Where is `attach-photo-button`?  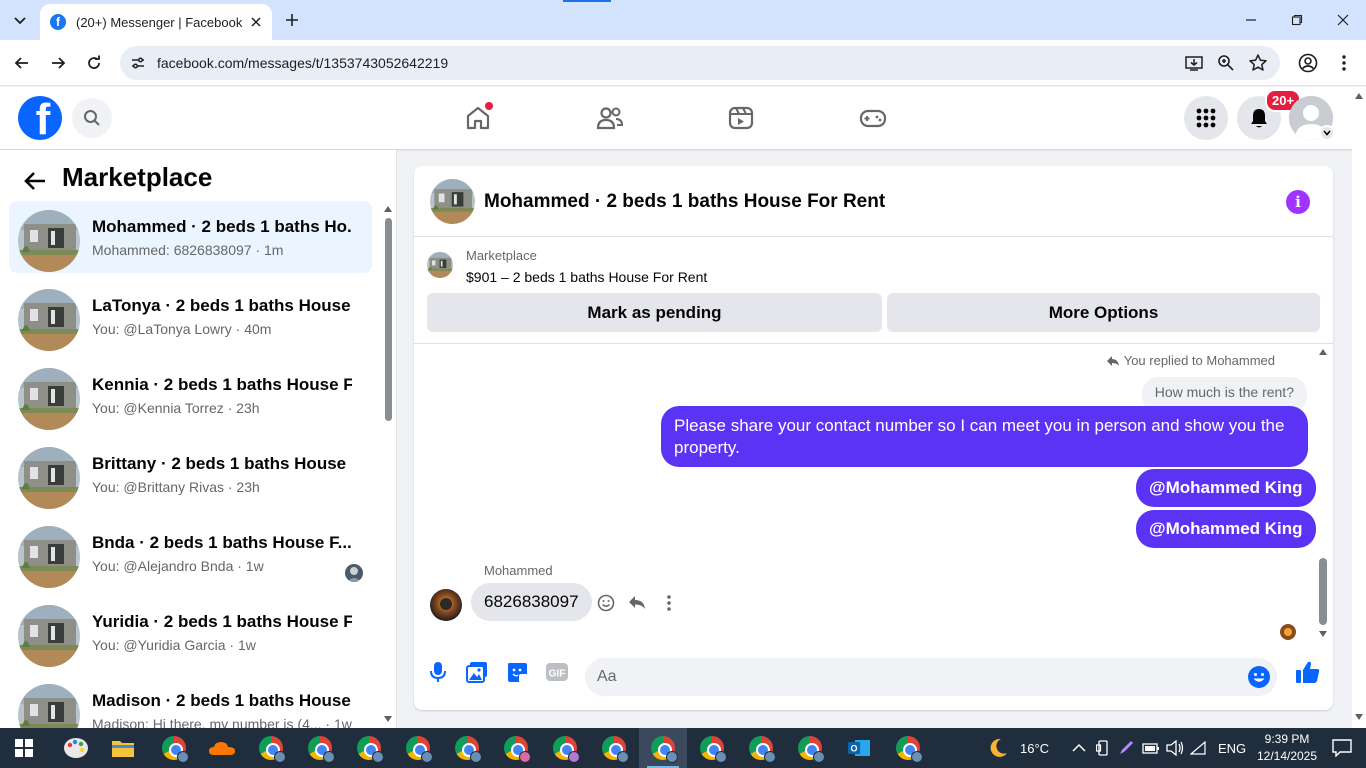
attach-photo-button is located at coordinates (477, 672).